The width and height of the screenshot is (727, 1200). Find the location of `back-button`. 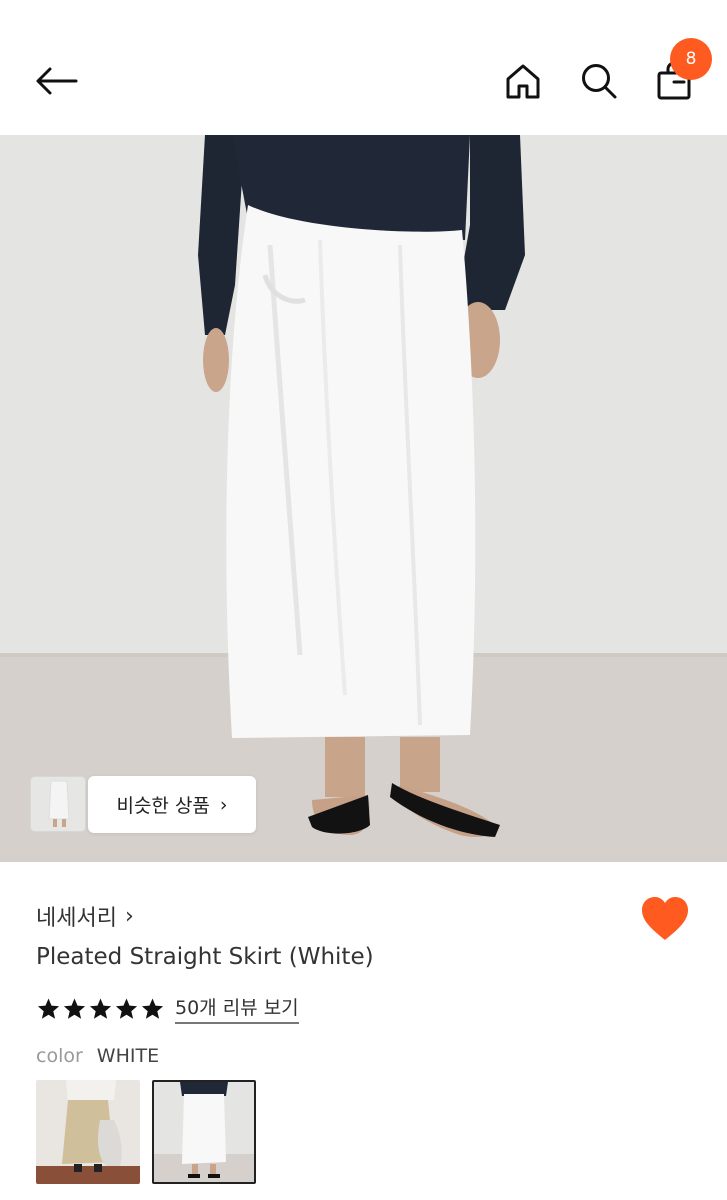

back-button is located at coordinates (56, 81).